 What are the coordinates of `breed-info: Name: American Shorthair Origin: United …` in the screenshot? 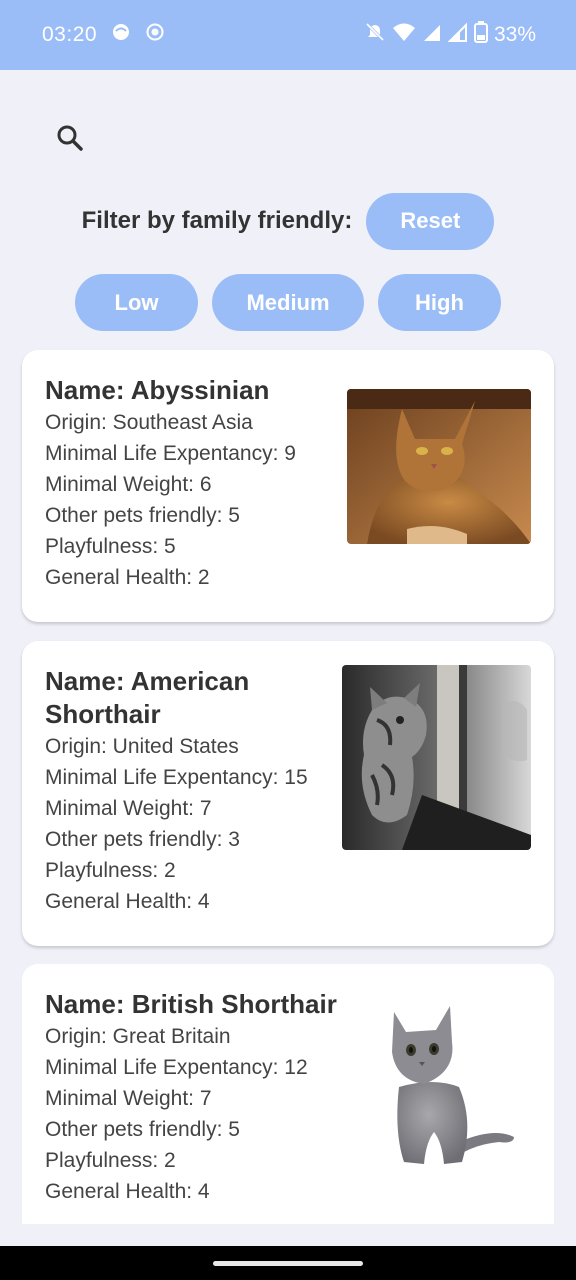 It's located at (176, 791).